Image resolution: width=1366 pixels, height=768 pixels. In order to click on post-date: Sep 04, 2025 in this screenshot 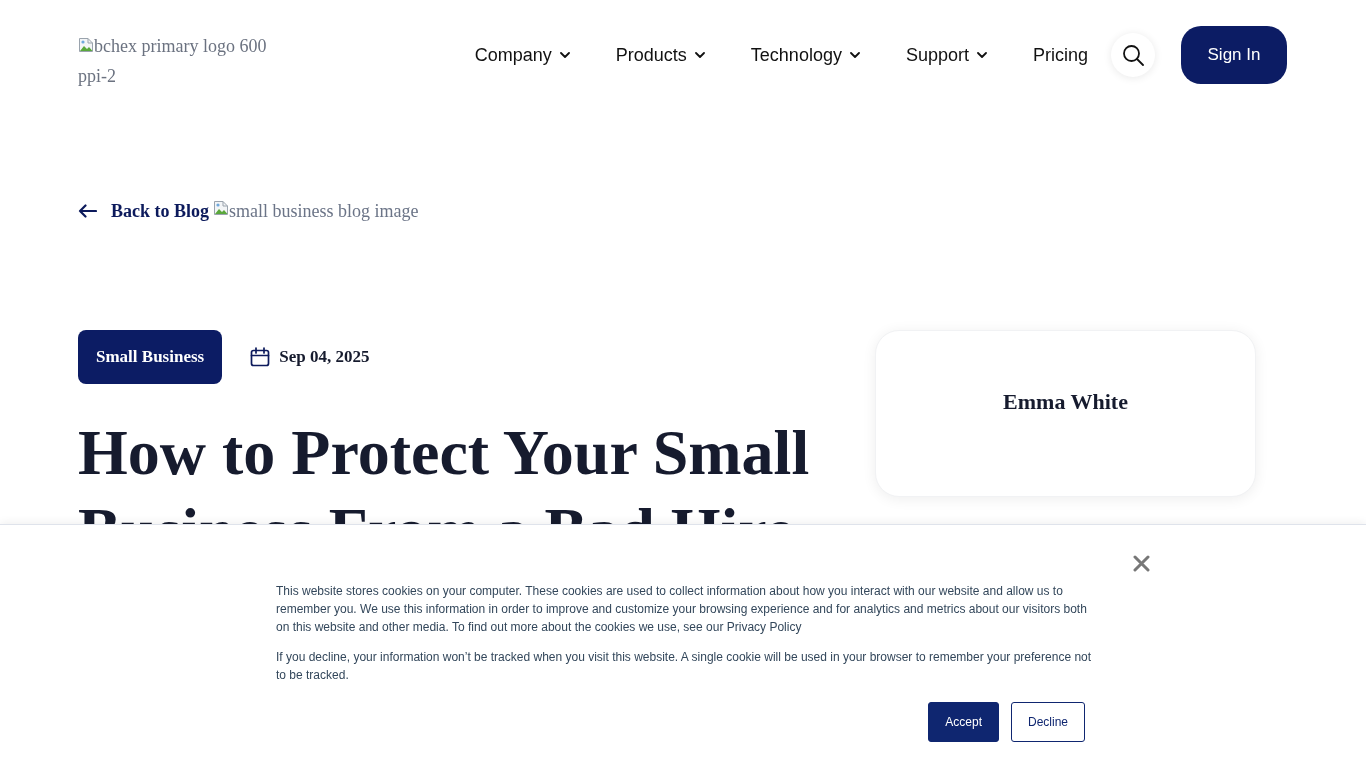, I will do `click(324, 357)`.